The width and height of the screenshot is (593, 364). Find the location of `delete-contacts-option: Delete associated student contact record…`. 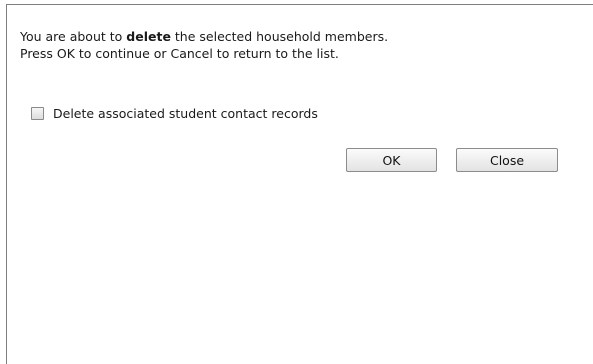

delete-contacts-option: Delete associated student contact record… is located at coordinates (174, 113).